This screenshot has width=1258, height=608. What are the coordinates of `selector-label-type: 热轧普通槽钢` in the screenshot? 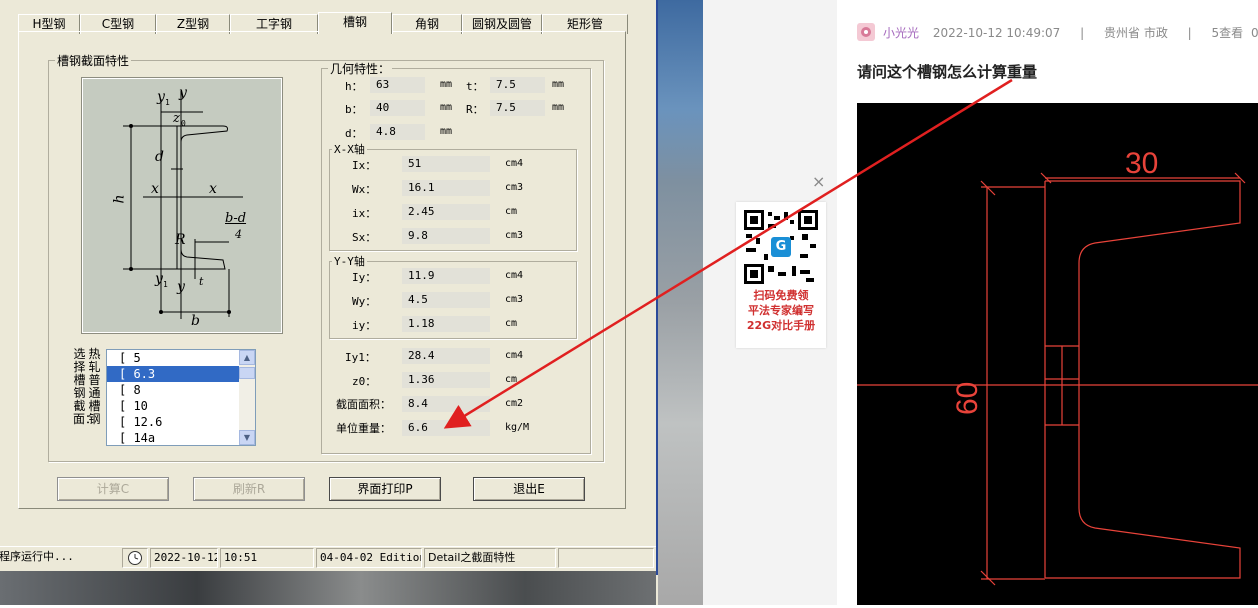 It's located at (94, 386).